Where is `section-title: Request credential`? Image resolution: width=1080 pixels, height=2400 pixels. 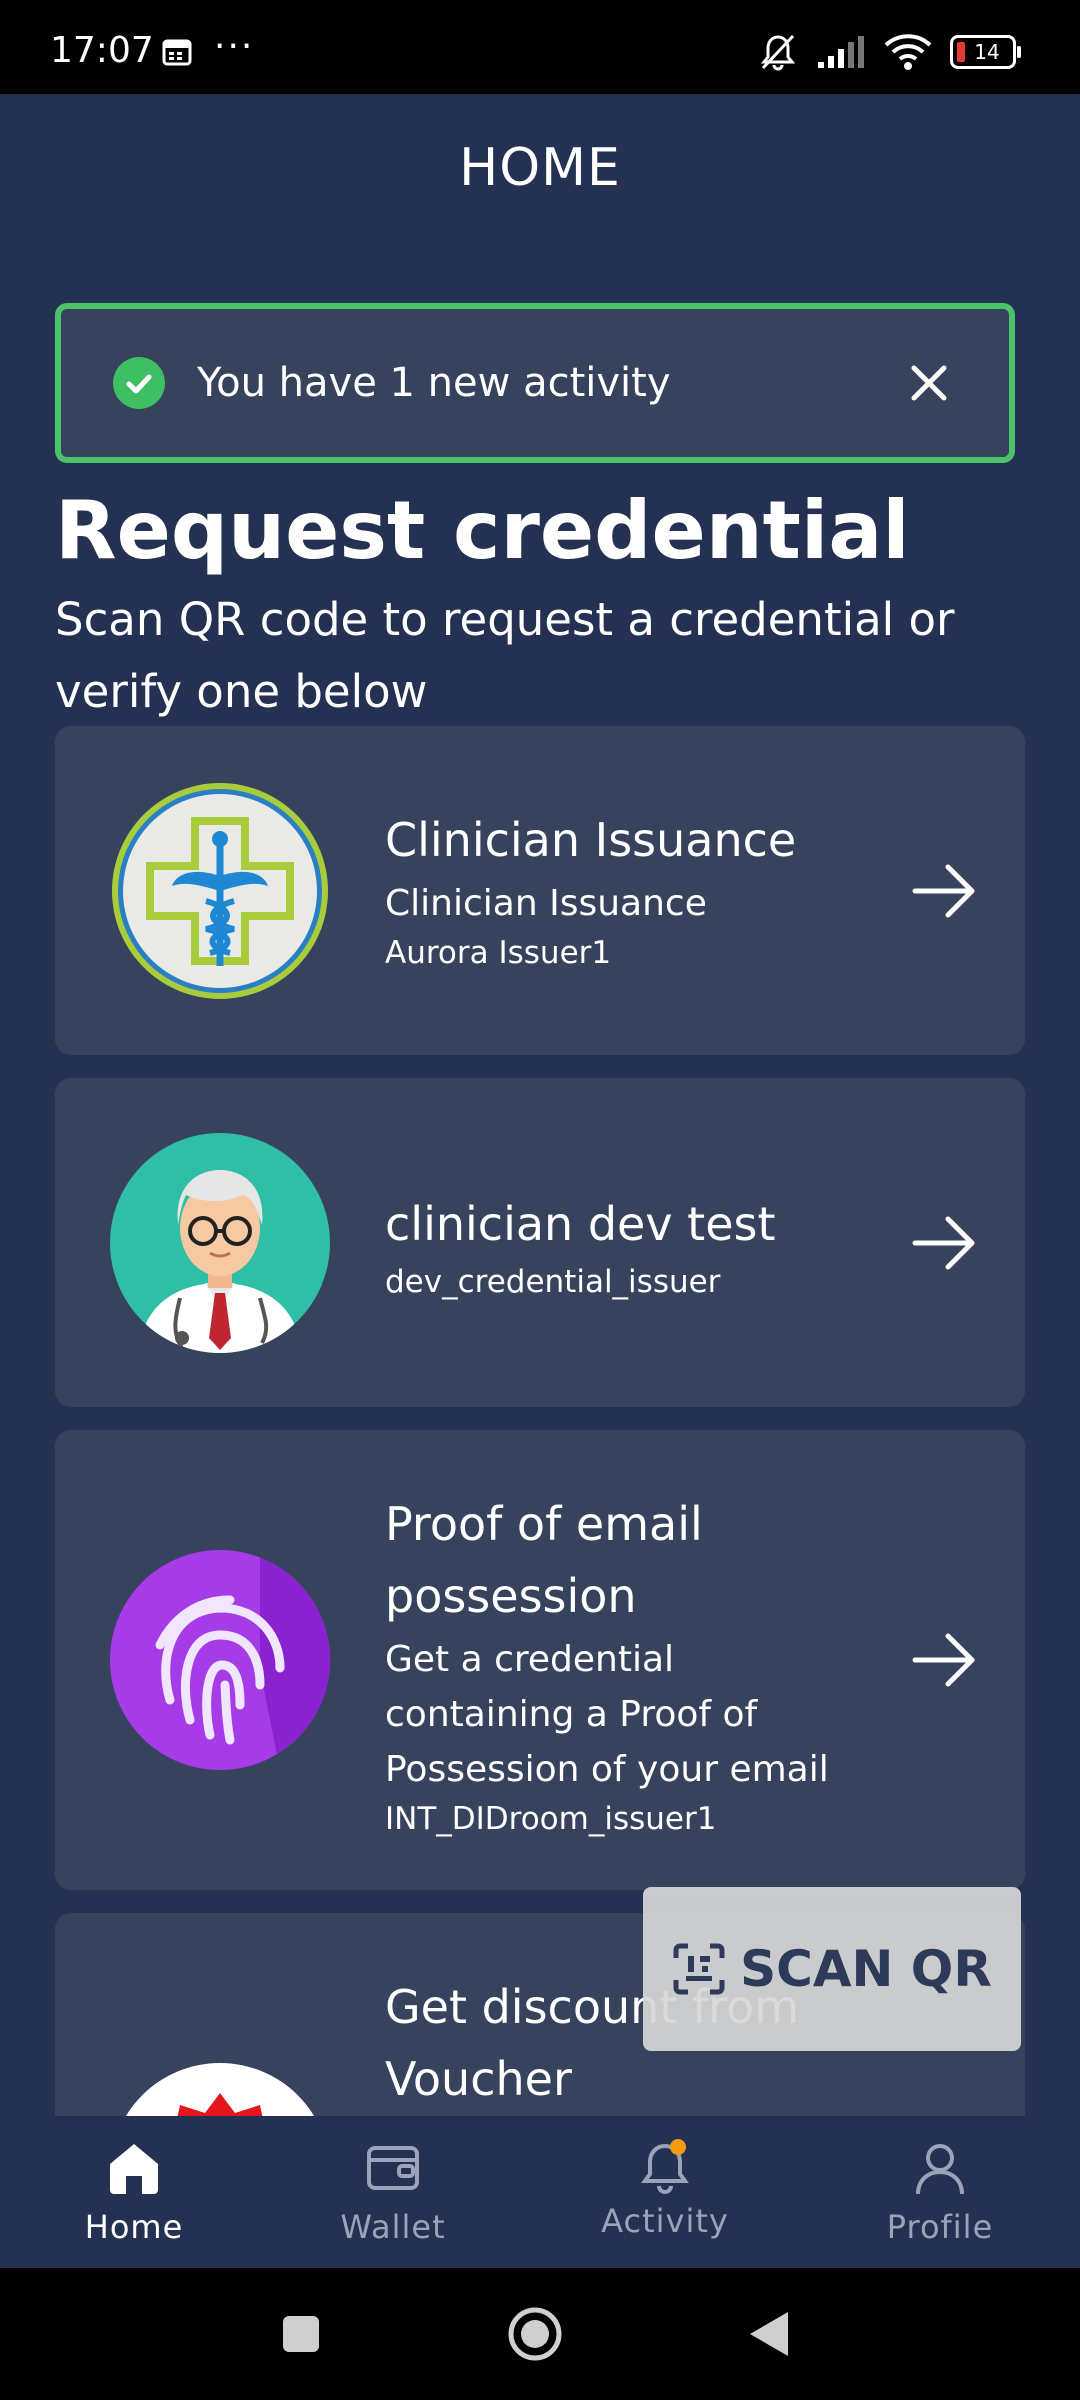
section-title: Request credential is located at coordinates (482, 530).